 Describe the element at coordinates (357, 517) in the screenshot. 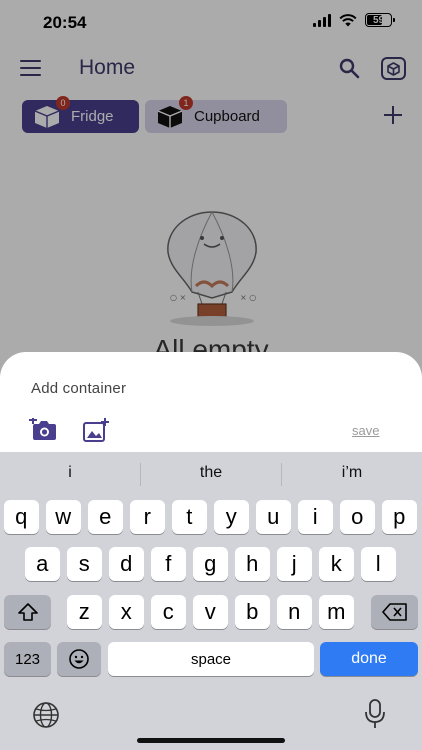

I see `key-o: o` at that location.